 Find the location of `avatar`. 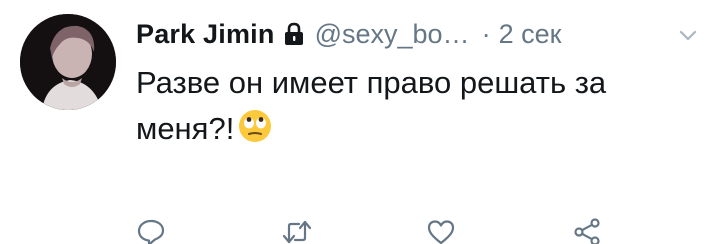

avatar is located at coordinates (68, 62).